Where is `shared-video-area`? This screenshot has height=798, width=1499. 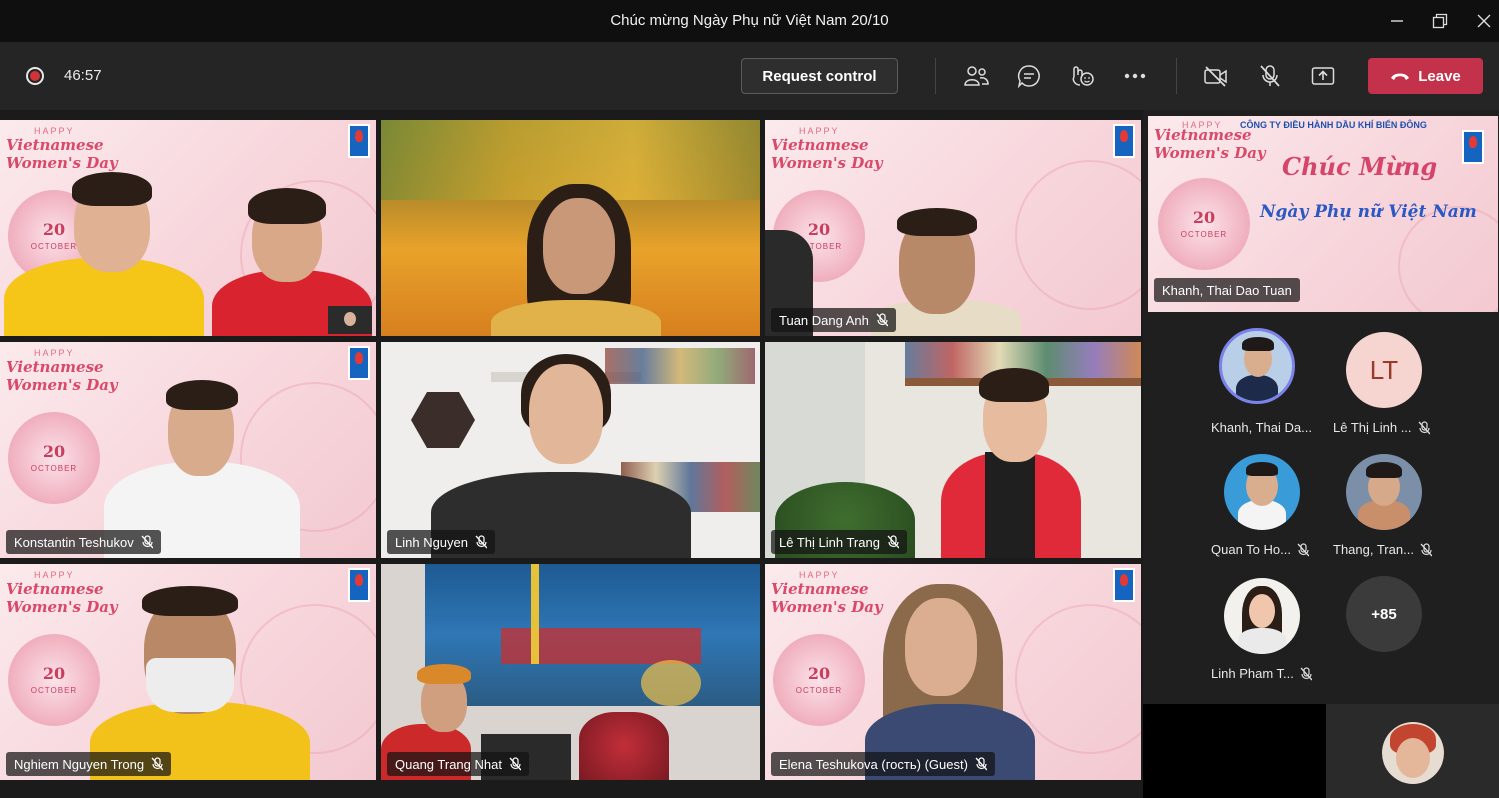
shared-video-area is located at coordinates (1234, 751).